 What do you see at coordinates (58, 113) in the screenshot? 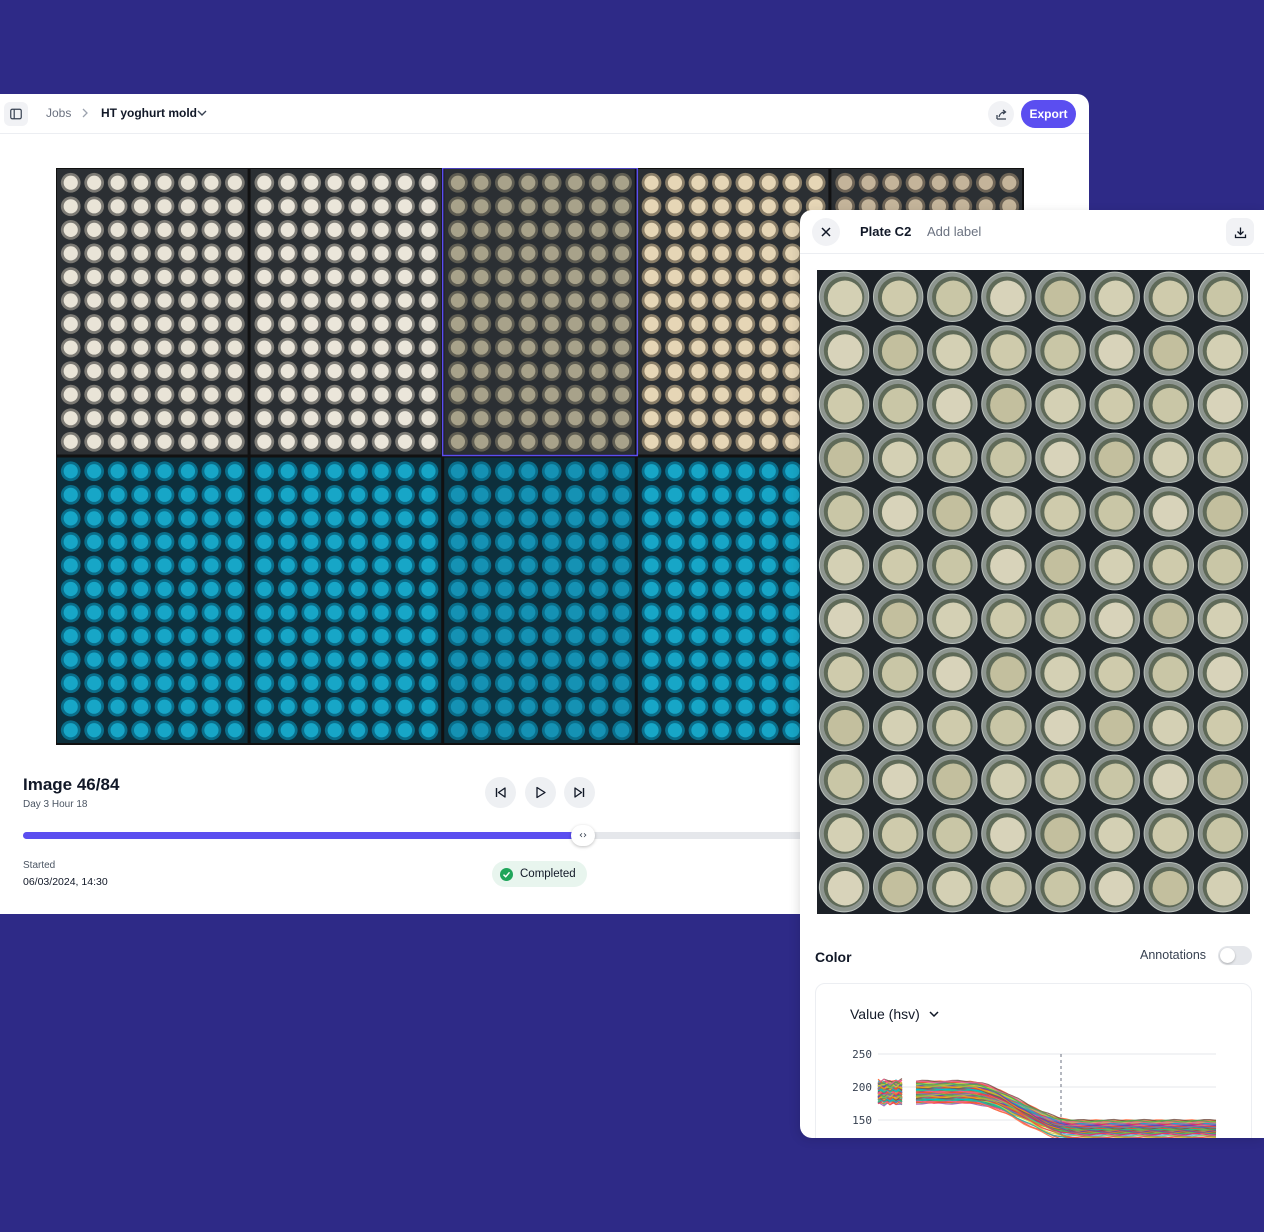
I see `breadcrumb-jobs-link: Jobs` at bounding box center [58, 113].